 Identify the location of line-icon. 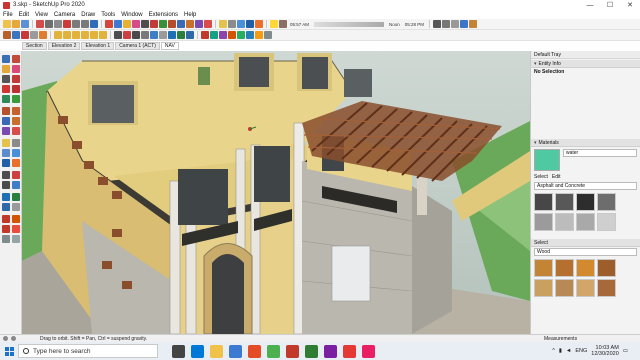
(145, 24).